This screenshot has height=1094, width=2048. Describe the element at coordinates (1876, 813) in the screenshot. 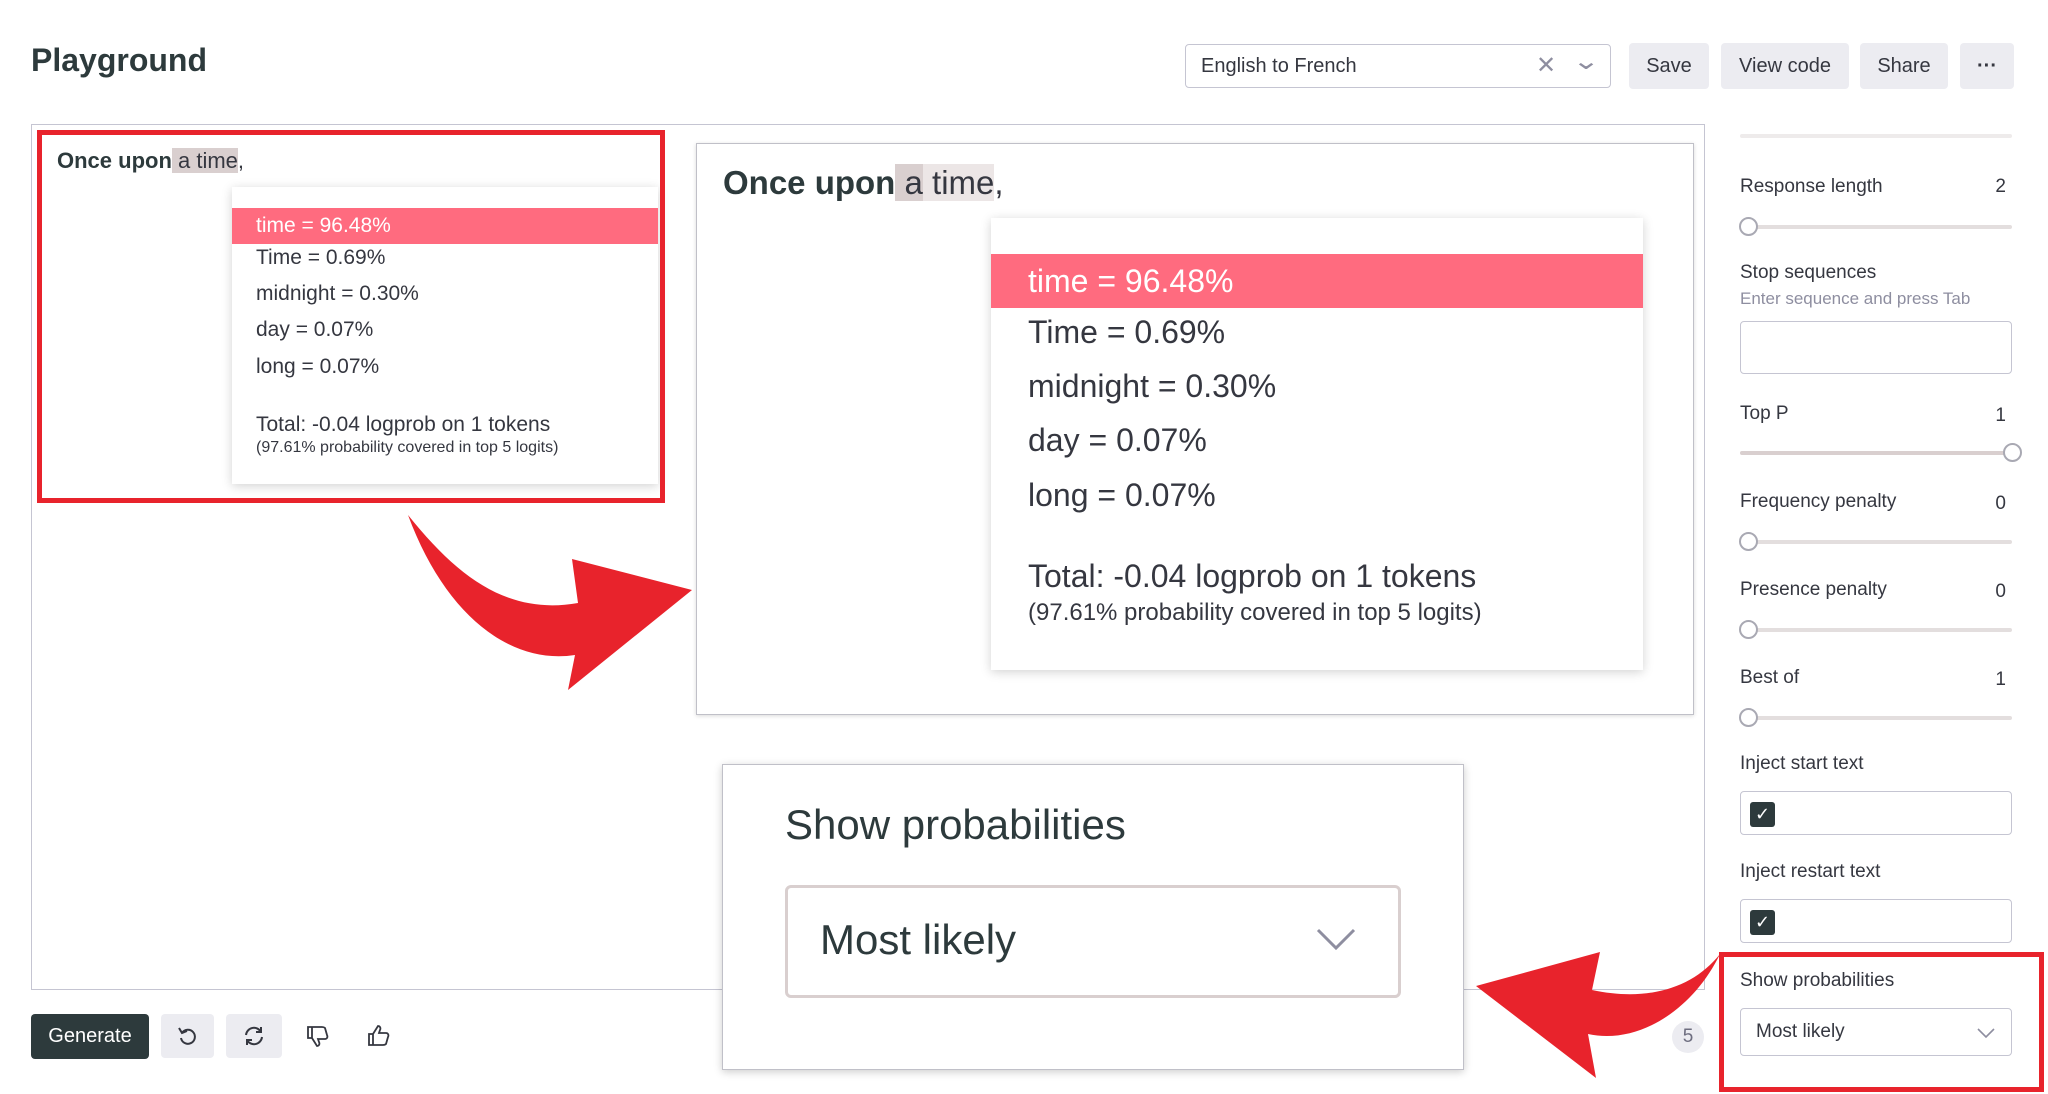

I see `inject-start-field: ✓` at that location.